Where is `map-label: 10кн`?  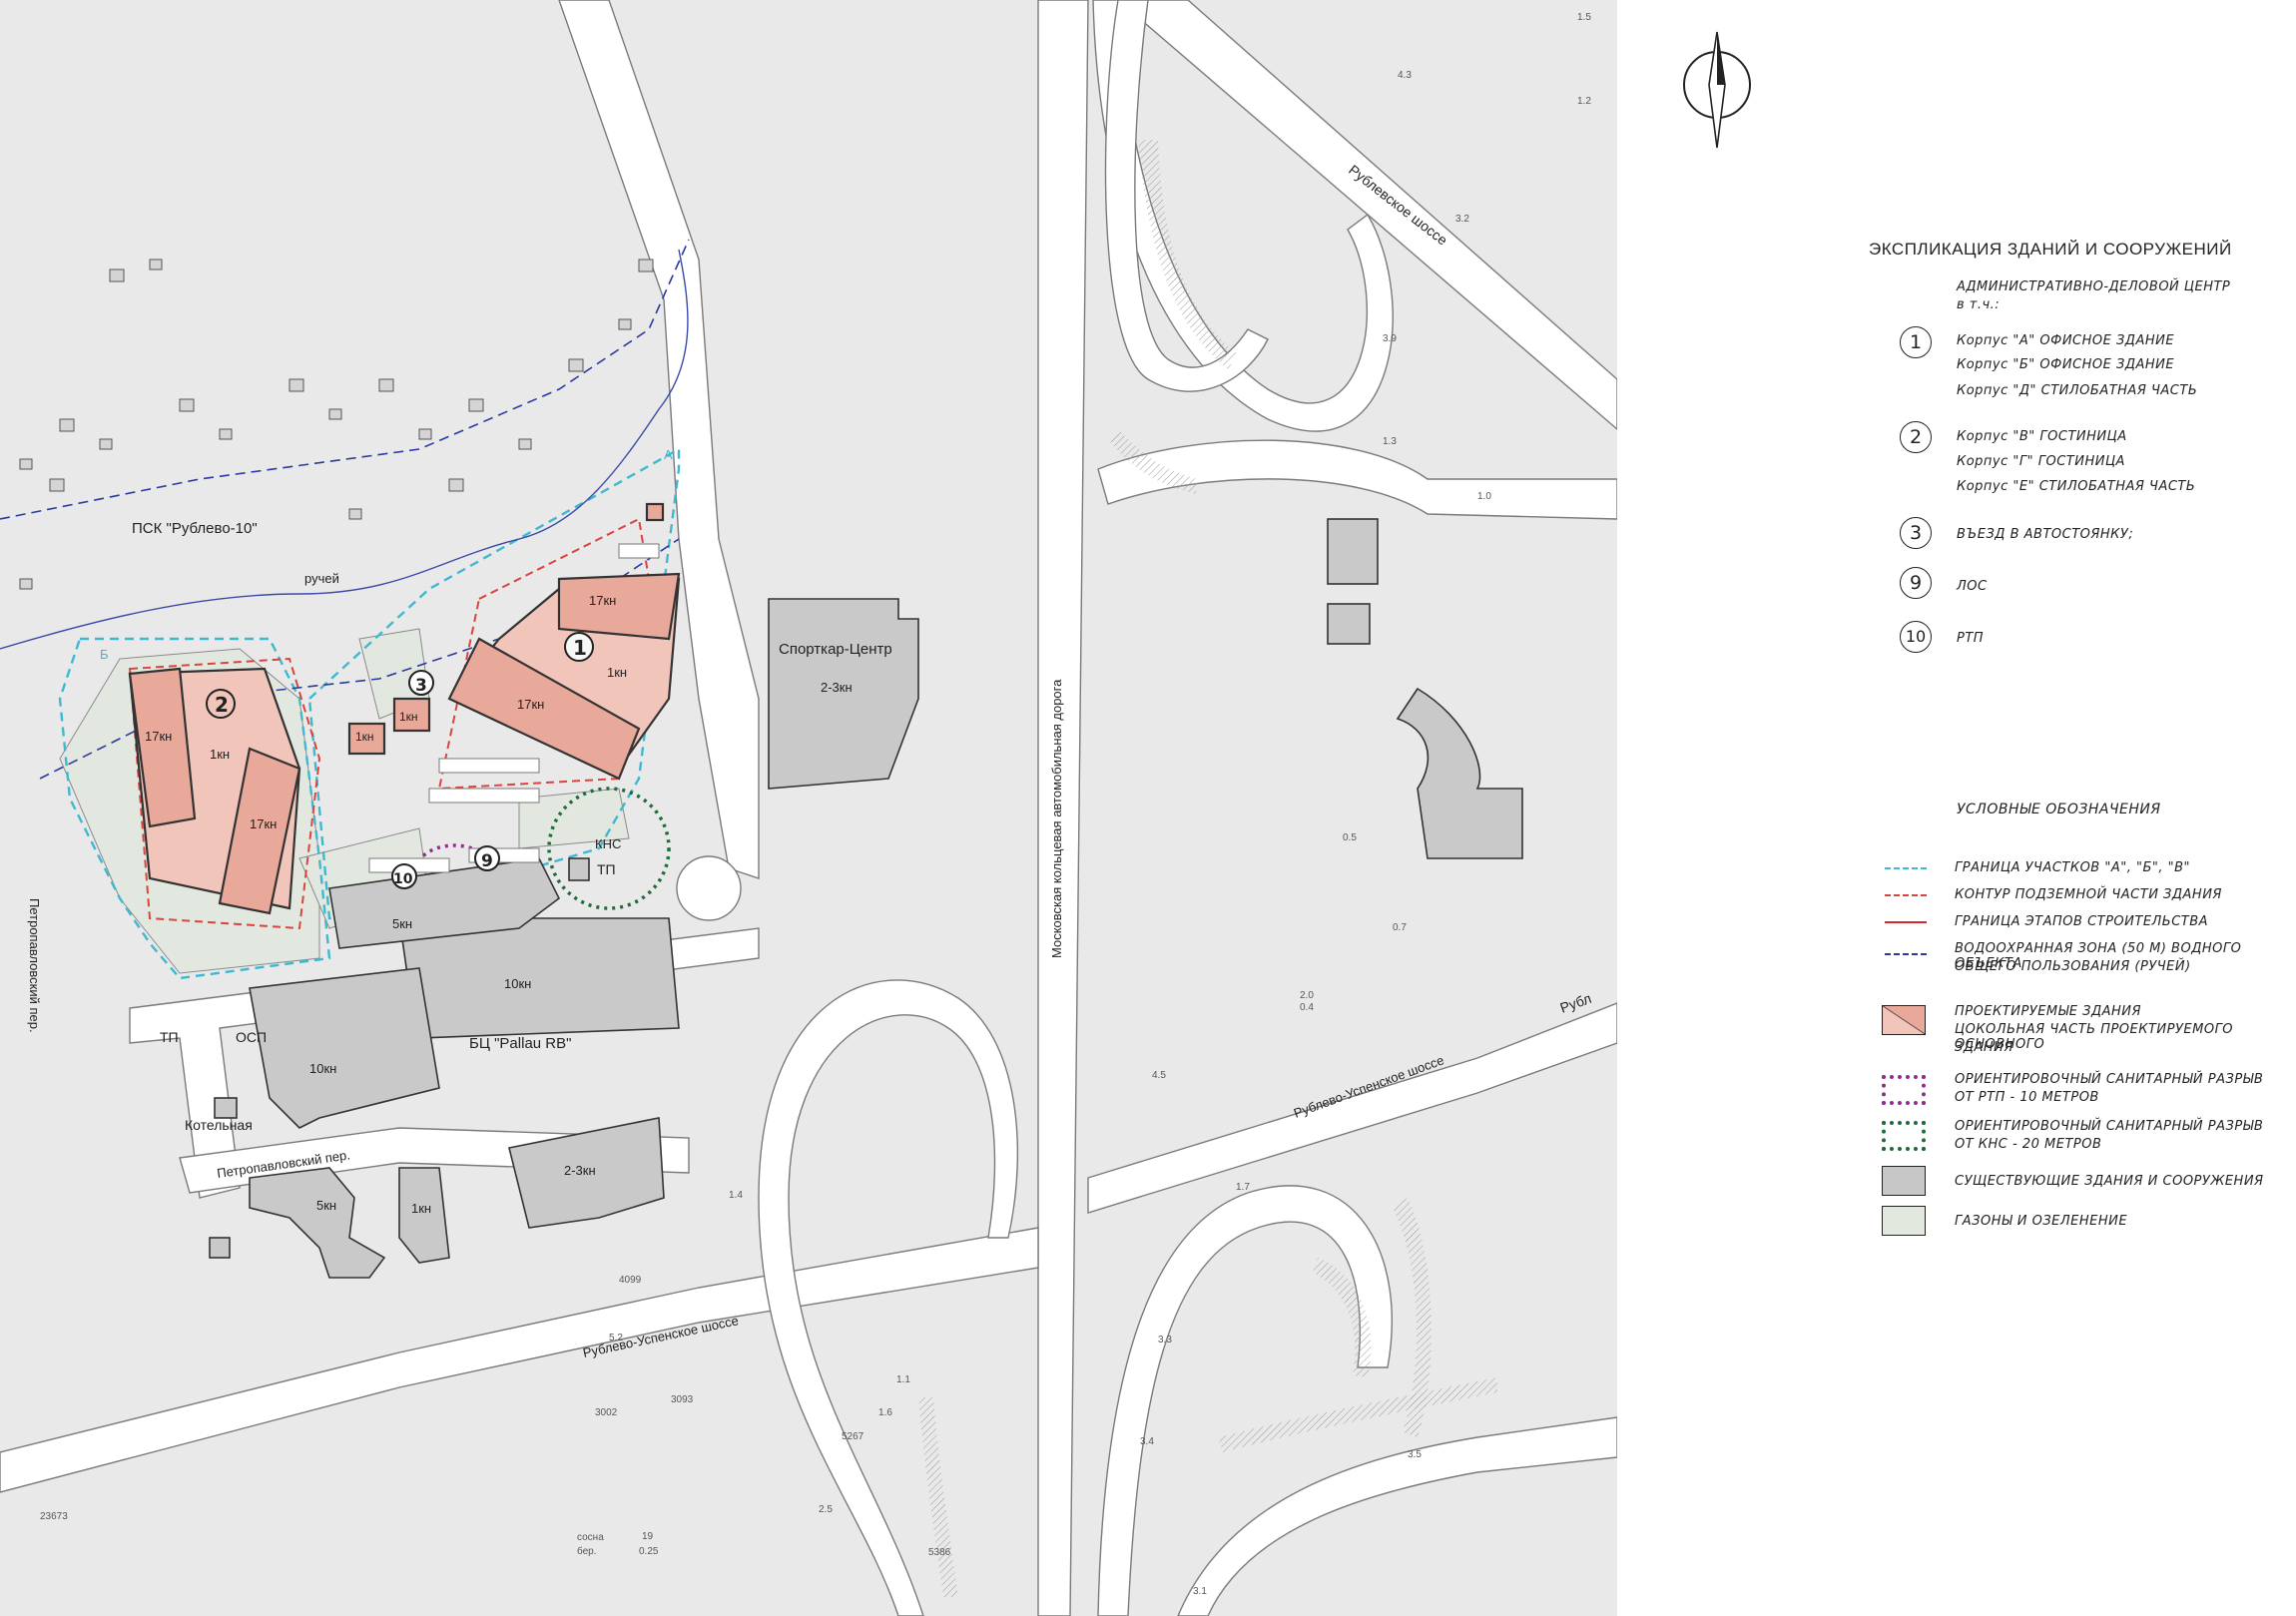
map-label: 10кн is located at coordinates (323, 1068).